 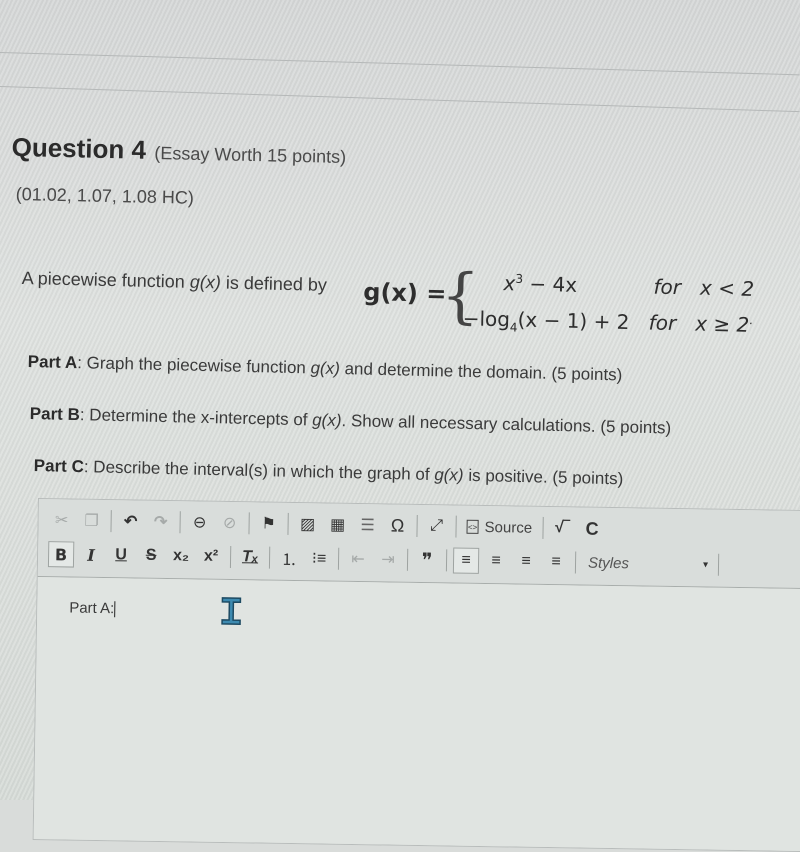 What do you see at coordinates (181, 556) in the screenshot?
I see `subscript-button: x₂` at bounding box center [181, 556].